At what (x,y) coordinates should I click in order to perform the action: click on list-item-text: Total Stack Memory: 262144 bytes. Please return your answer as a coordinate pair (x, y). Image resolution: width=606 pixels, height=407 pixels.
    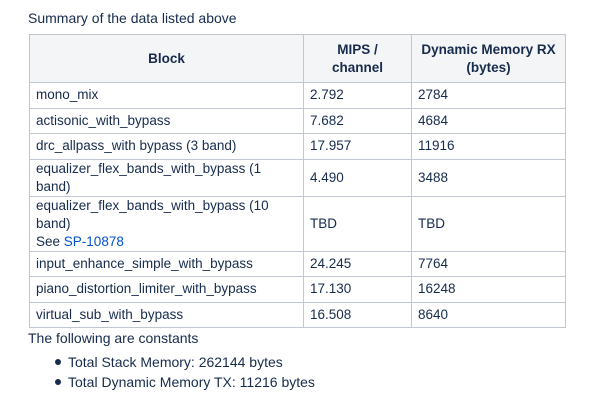
    Looking at the image, I should click on (175, 362).